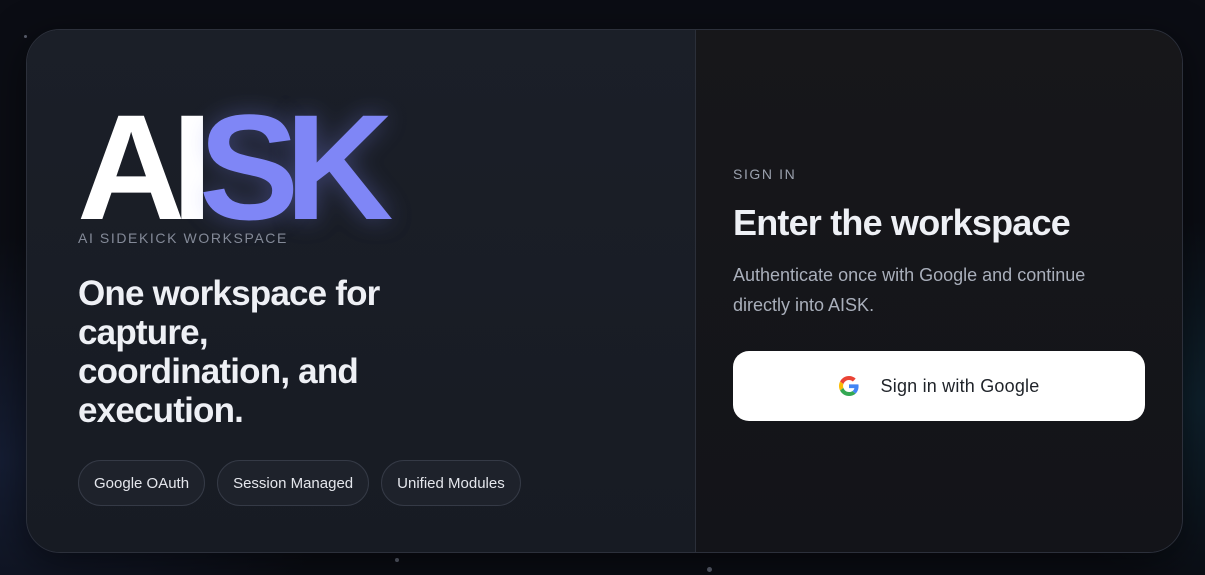  Describe the element at coordinates (293, 483) in the screenshot. I see `chip-session-managed: Session Managed` at that location.